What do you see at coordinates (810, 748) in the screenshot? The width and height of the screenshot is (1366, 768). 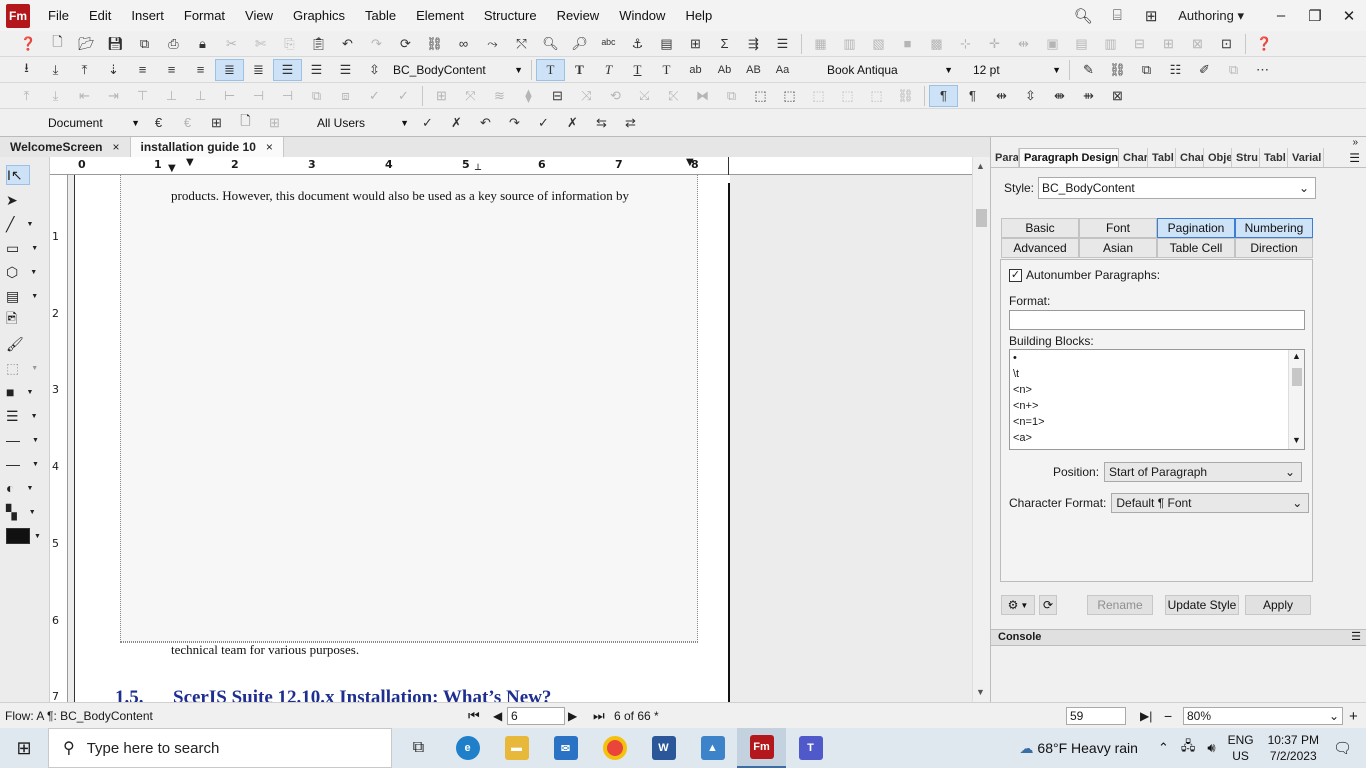 I see `teams-app: T` at bounding box center [810, 748].